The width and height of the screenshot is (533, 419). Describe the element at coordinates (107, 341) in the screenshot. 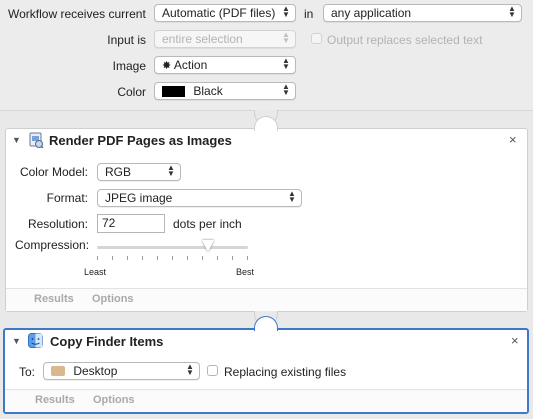

I see `action-title: Copy Finder Items` at that location.